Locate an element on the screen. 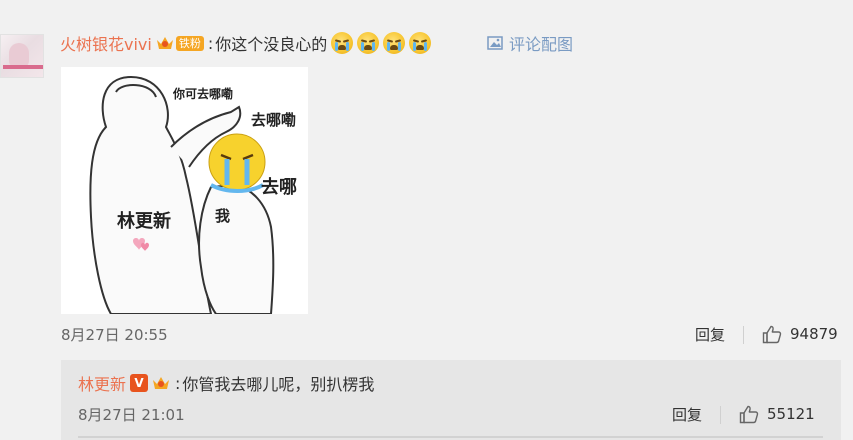  reply-text: 你管我去哪儿呢，别扒楞我 is located at coordinates (278, 384).